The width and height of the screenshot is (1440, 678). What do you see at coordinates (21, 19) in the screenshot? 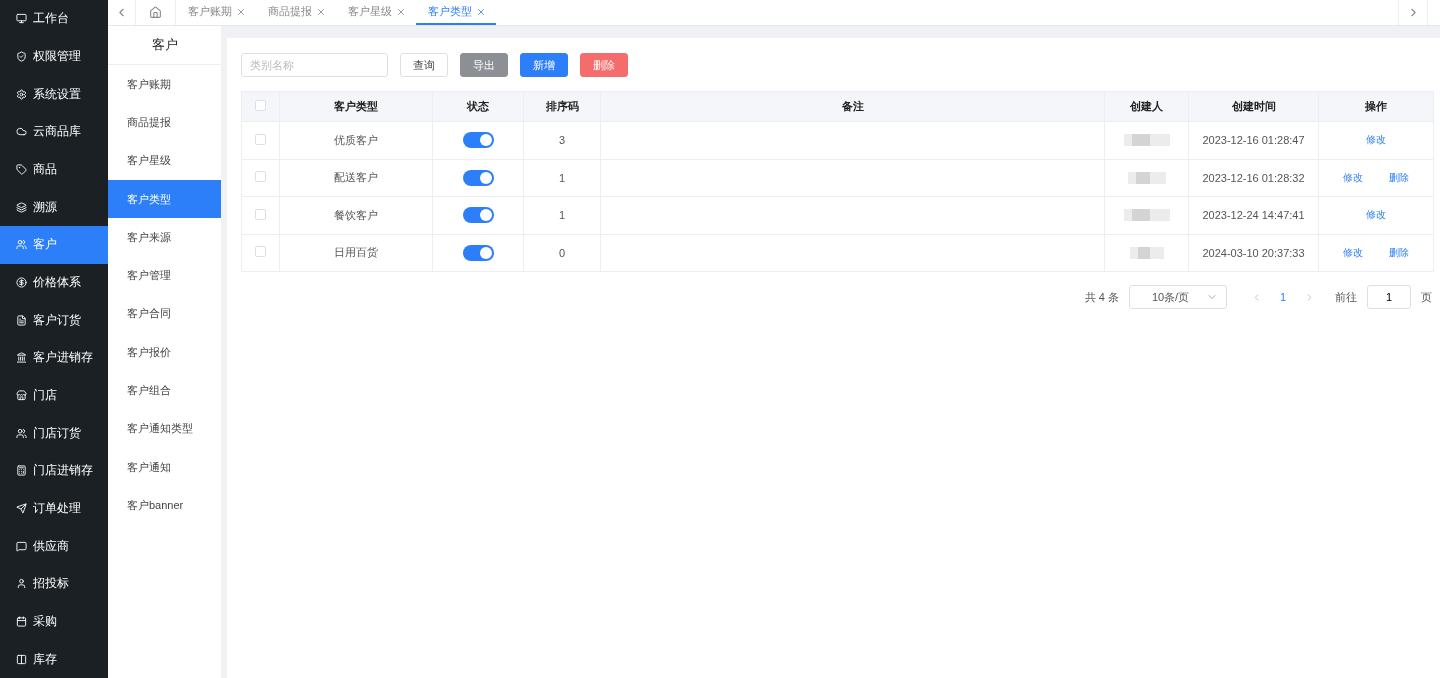
I see `monitor-icon` at bounding box center [21, 19].